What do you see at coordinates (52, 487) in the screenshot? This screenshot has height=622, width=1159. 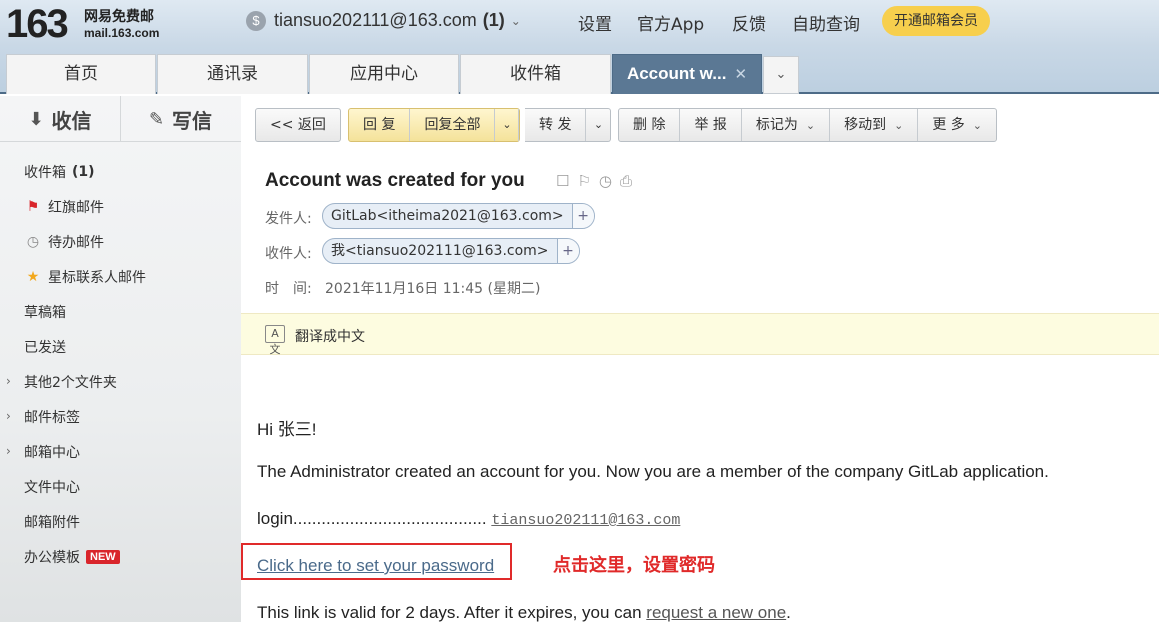 I see `sidebar-item-file-center: 文件中心` at bounding box center [52, 487].